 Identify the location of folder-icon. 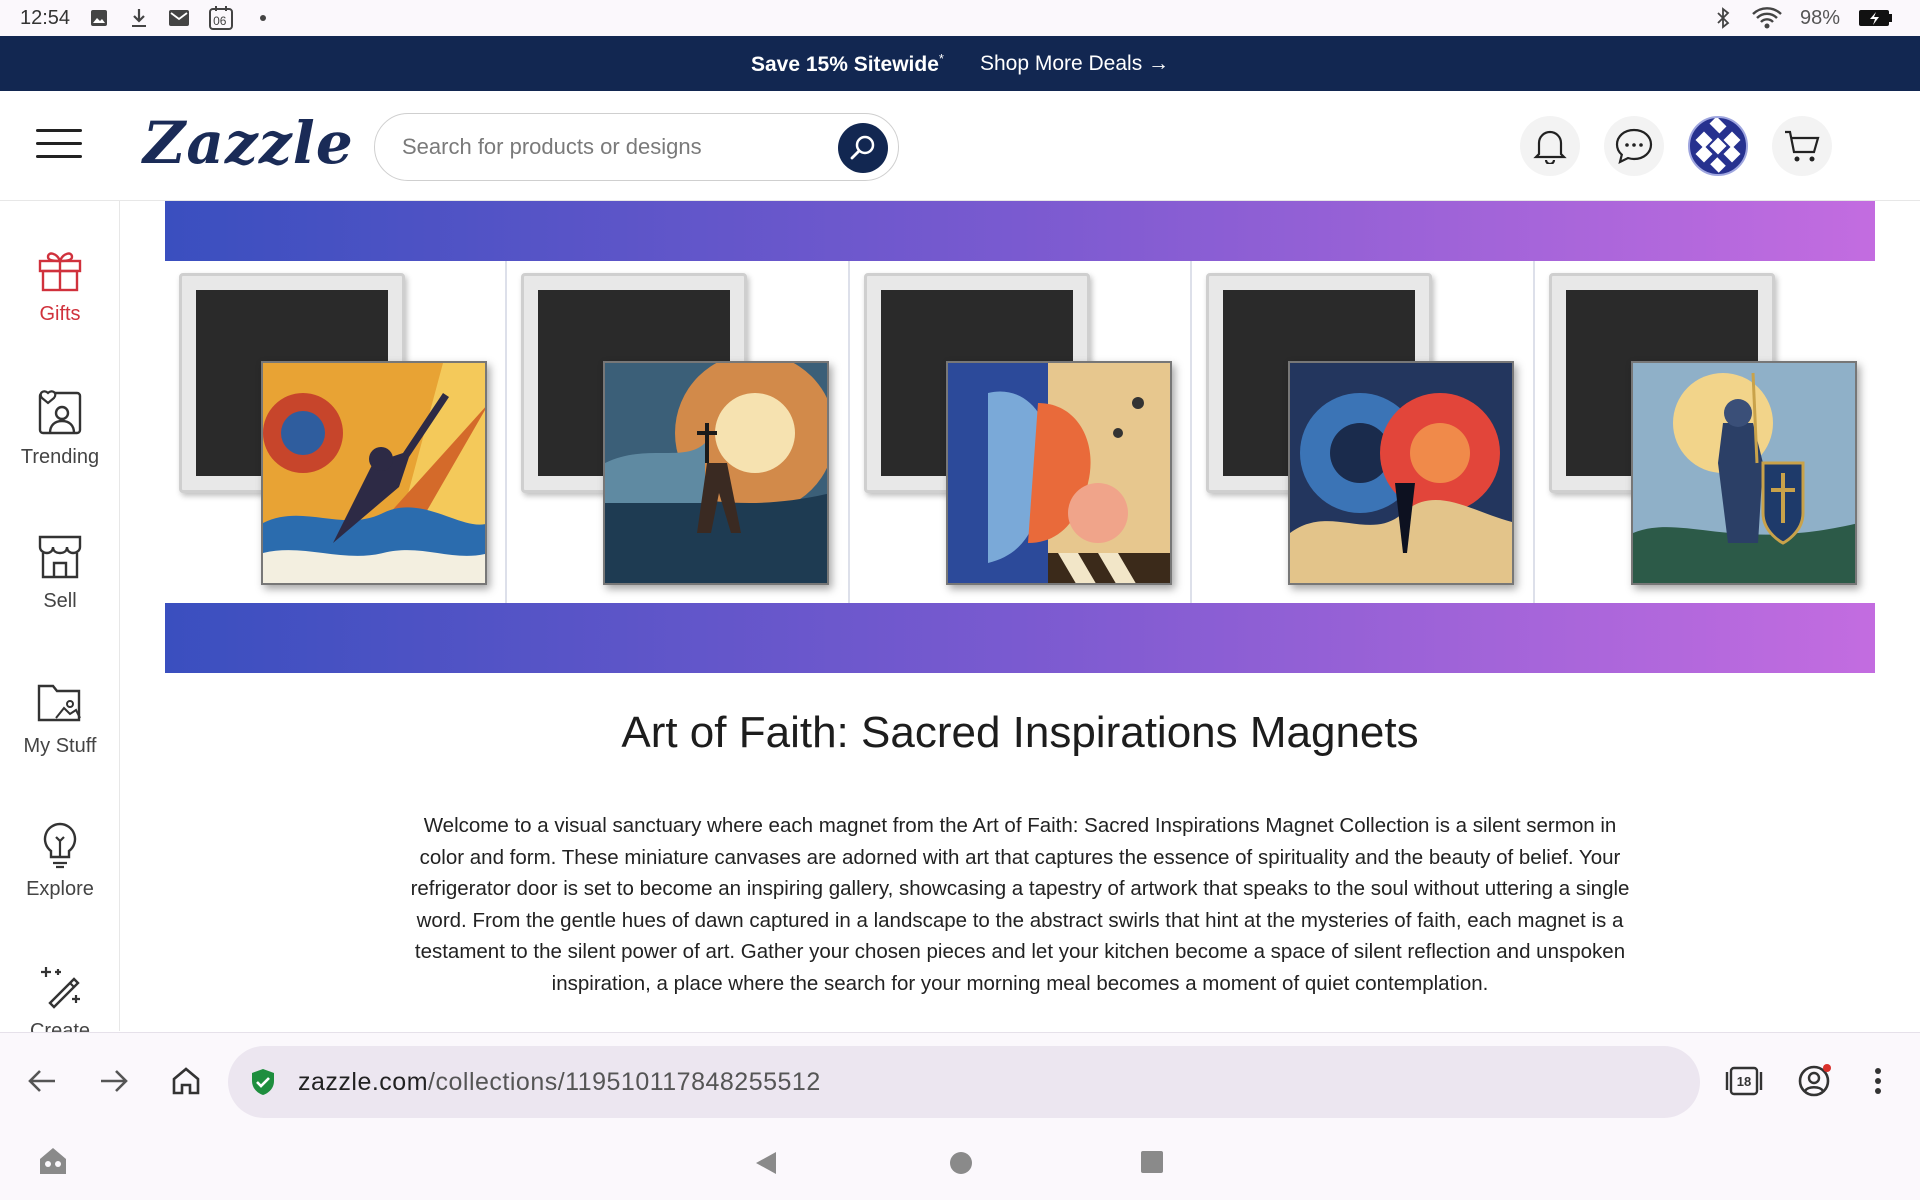
(60, 702).